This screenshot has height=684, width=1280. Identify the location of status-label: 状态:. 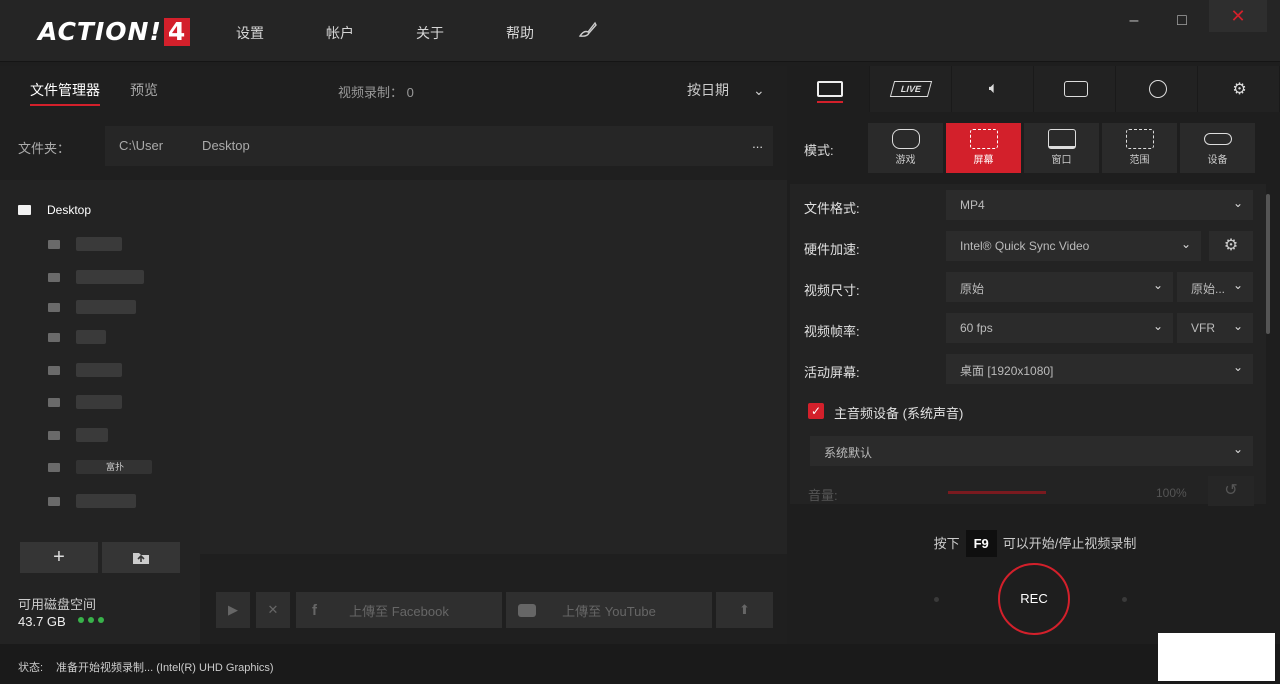
(31, 668).